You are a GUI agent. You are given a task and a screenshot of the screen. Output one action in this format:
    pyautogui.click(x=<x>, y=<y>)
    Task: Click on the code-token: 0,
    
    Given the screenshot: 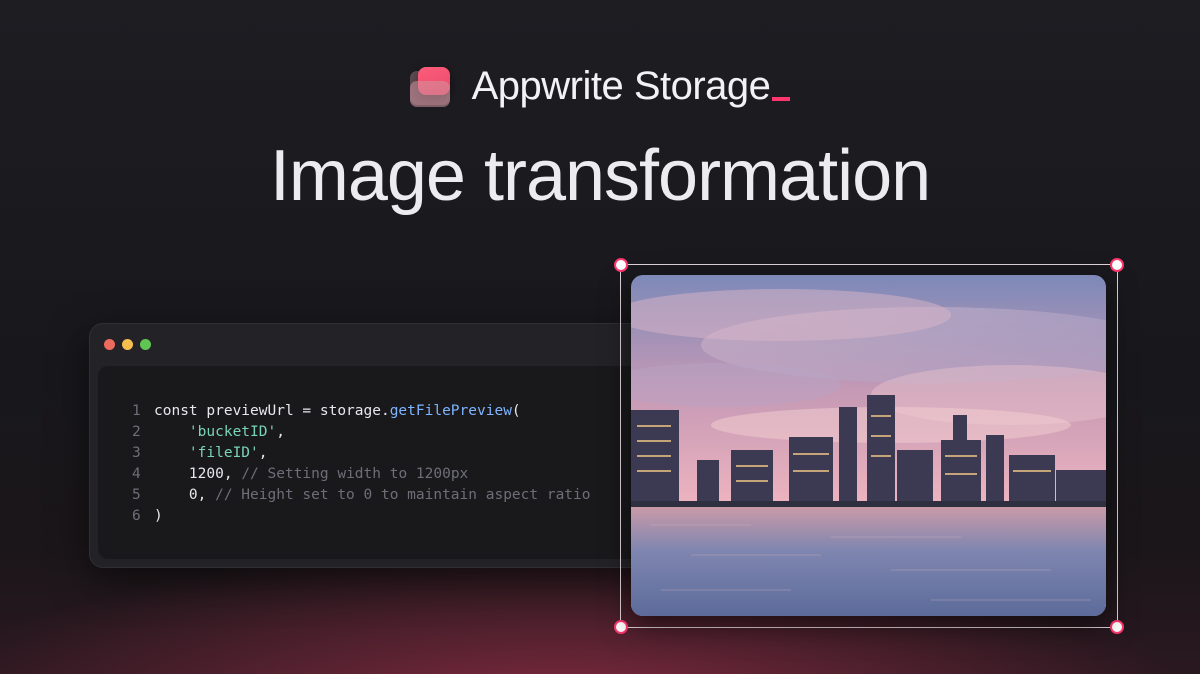 What is the action you would take?
    pyautogui.click(x=185, y=495)
    